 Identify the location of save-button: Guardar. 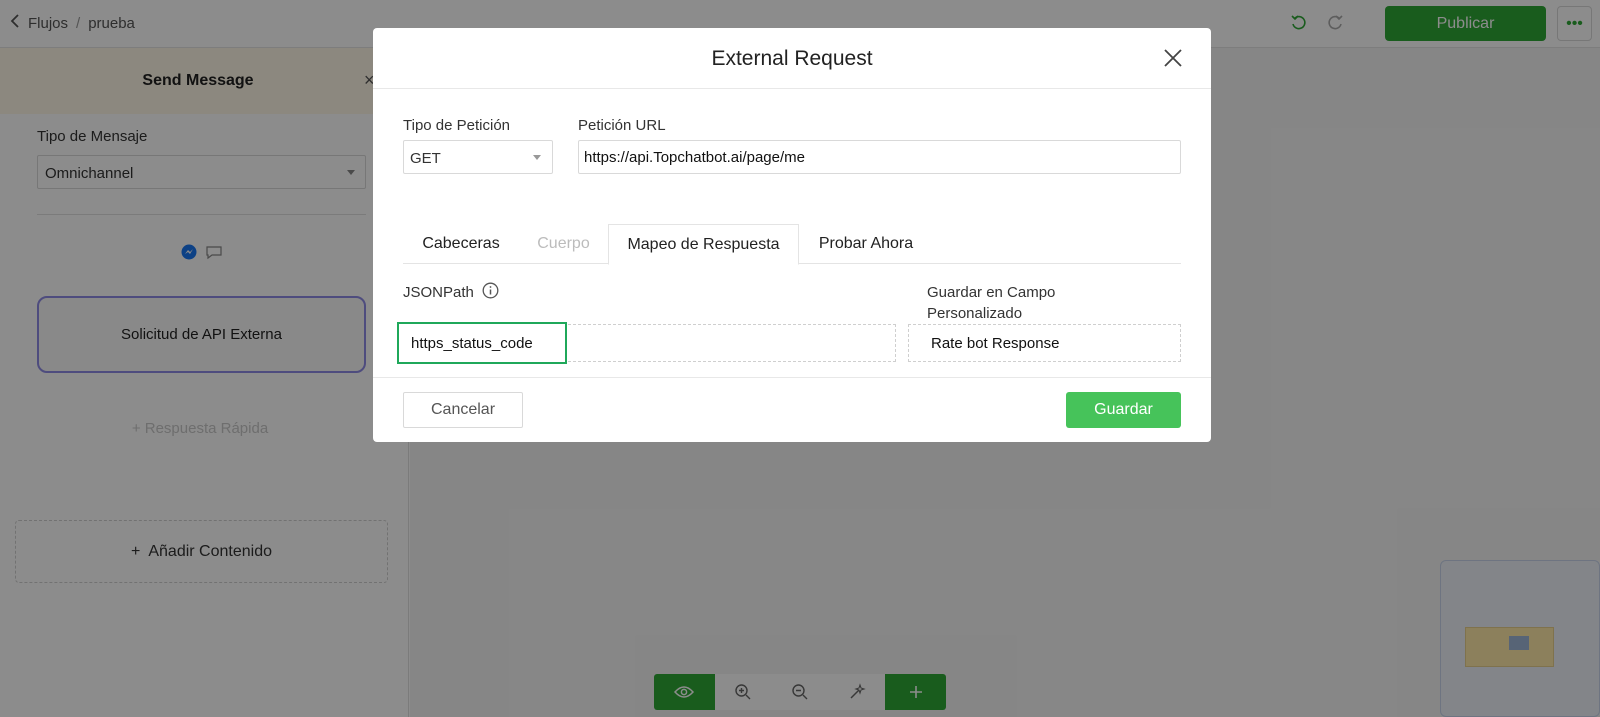
(1123, 410).